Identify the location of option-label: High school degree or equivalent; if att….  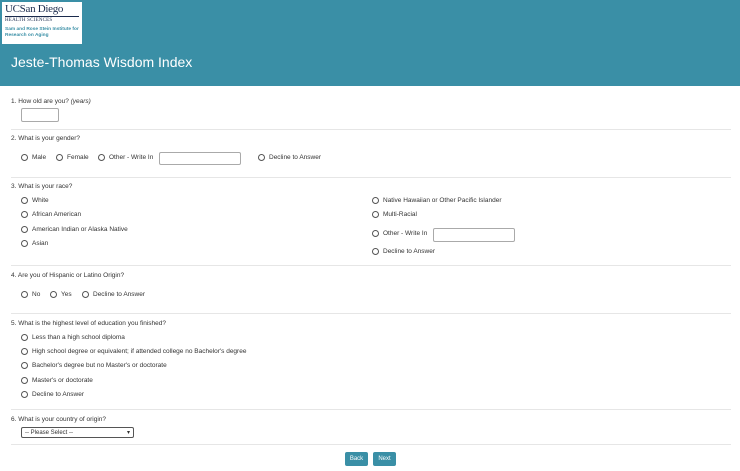
(139, 351).